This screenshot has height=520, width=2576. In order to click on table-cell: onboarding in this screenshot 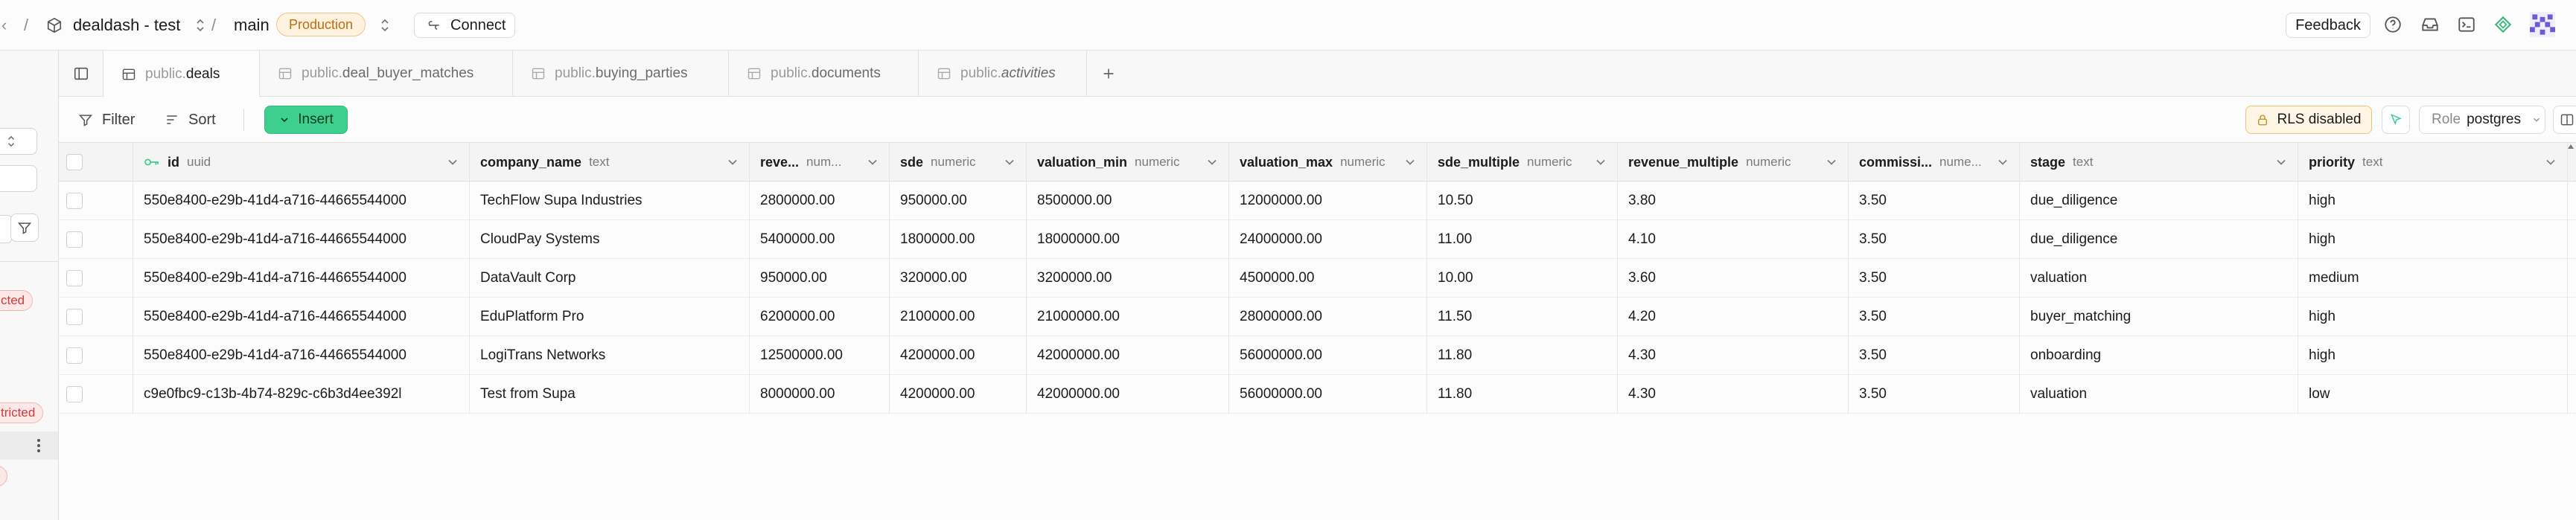, I will do `click(2159, 355)`.